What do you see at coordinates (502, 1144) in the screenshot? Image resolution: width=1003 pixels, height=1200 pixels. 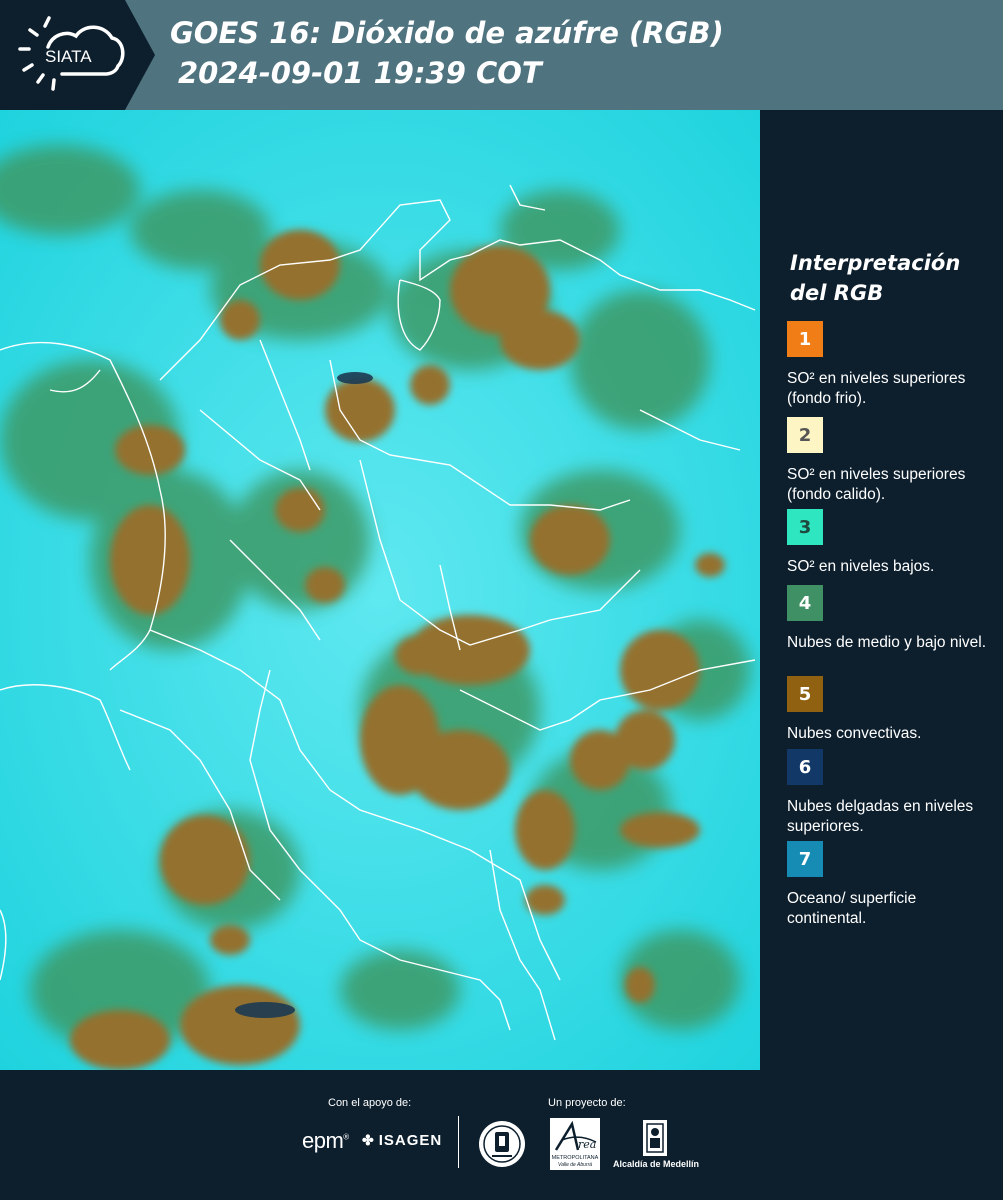 I see `medellin-seal-icon` at bounding box center [502, 1144].